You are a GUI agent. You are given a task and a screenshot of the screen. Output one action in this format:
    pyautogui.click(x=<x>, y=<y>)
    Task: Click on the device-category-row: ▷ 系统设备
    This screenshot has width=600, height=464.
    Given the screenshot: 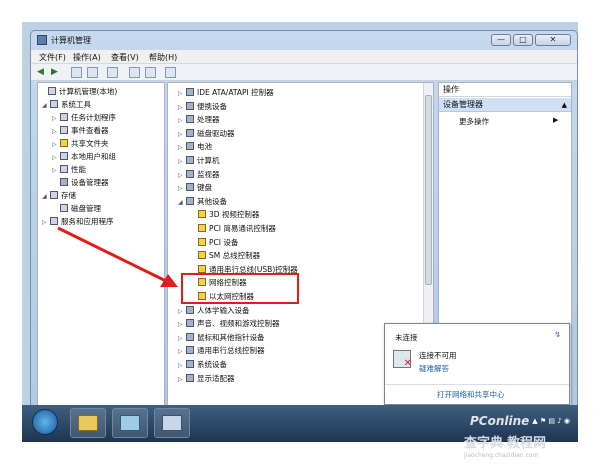 What is the action you would take?
    pyautogui.click(x=202, y=365)
    